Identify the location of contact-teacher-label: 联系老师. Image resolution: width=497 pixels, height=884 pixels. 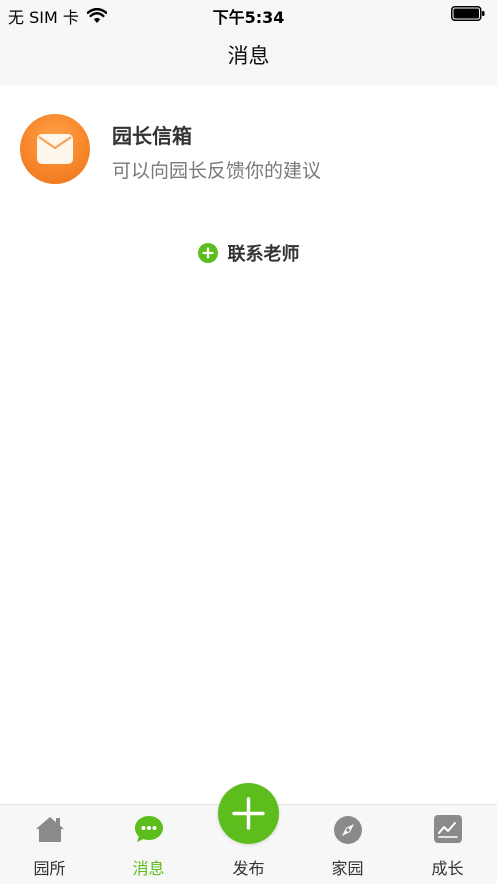
(263, 254).